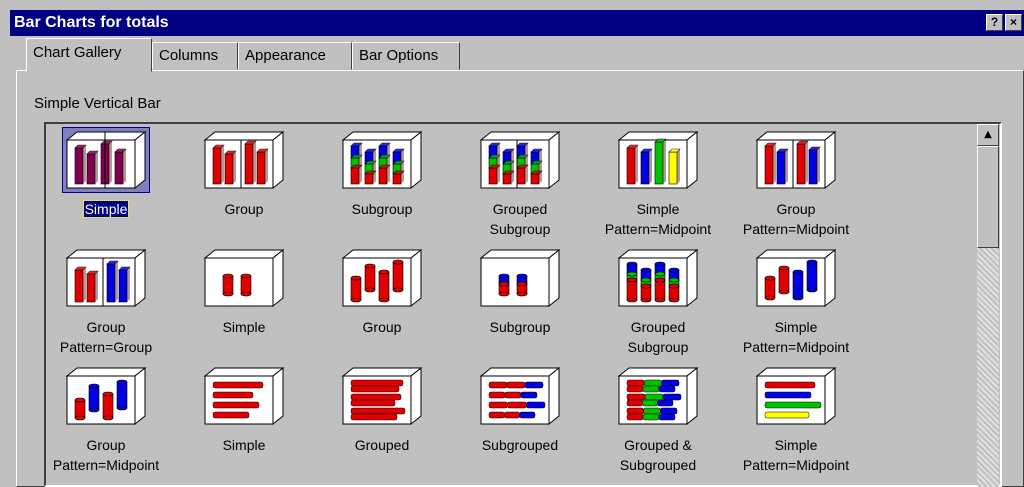 The image size is (1024, 487). Describe the element at coordinates (97, 103) in the screenshot. I see `section-label: Simple Vertical Bar` at that location.